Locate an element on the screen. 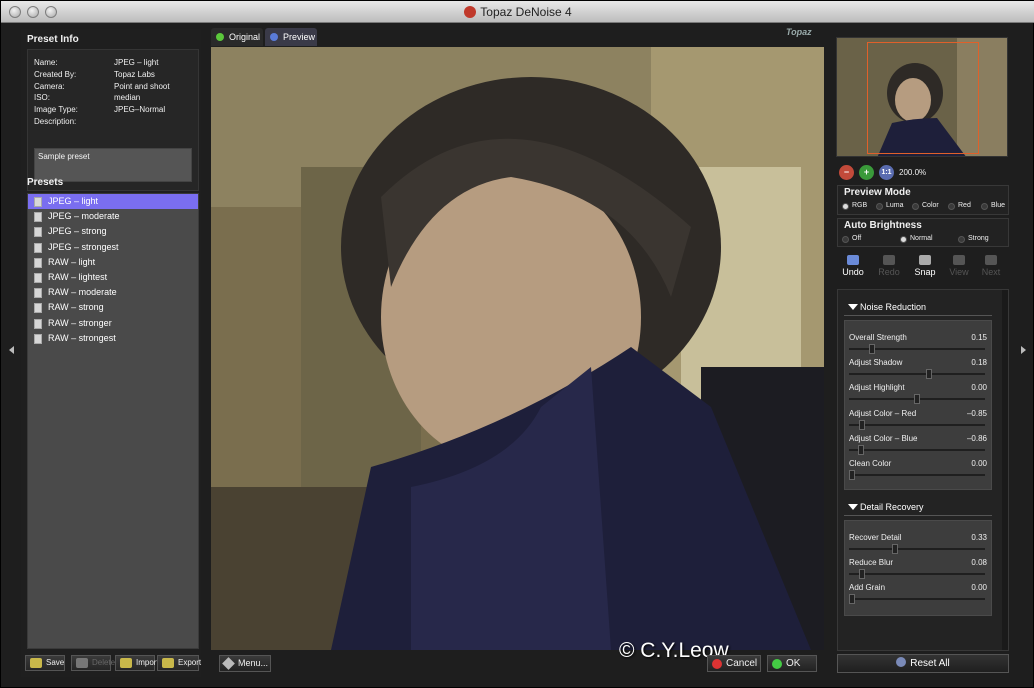 Image resolution: width=1034 pixels, height=688 pixels. preview-mode-title: Preview Mode is located at coordinates (877, 192).